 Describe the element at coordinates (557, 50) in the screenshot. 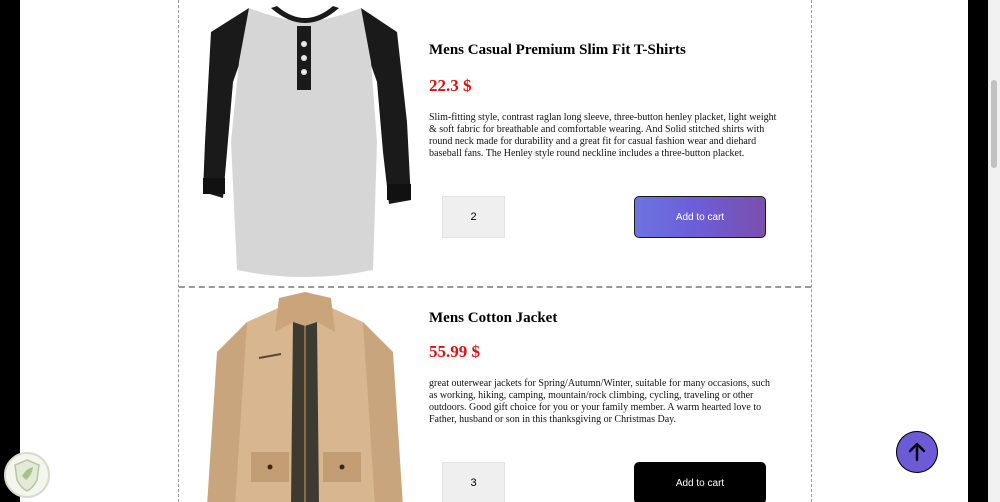

I see `product-title: Mens Casual Premium Slim Fit T-Shirts` at that location.